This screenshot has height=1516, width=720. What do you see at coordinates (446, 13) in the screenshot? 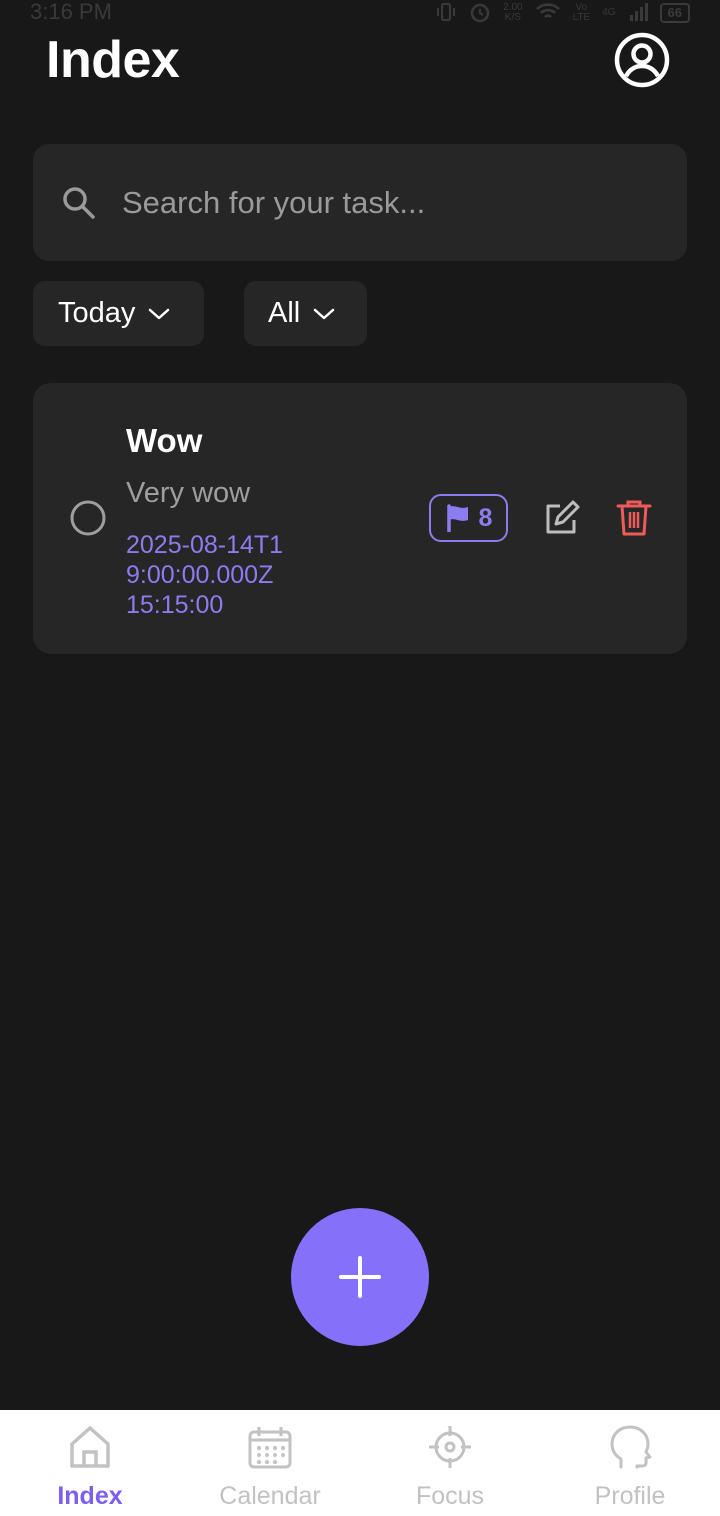
I see `vibrate-icon` at bounding box center [446, 13].